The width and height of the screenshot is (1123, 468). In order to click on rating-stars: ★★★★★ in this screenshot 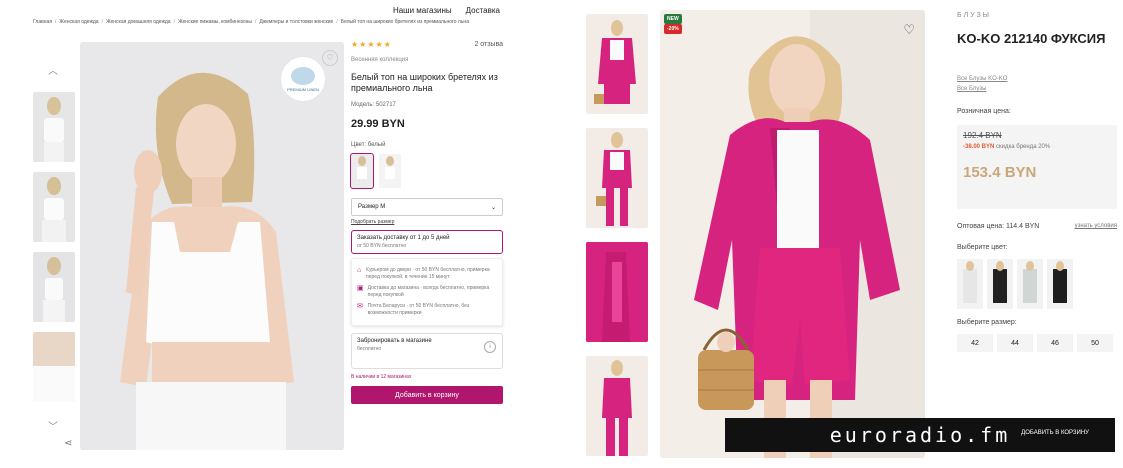, I will do `click(371, 44)`.